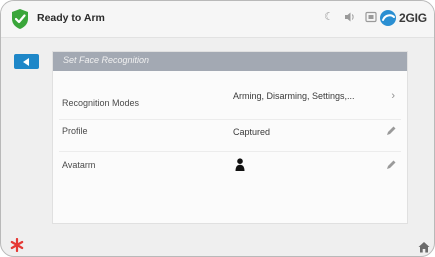 The image size is (435, 257). Describe the element at coordinates (393, 96) in the screenshot. I see `chevron-right-icon: ›` at that location.